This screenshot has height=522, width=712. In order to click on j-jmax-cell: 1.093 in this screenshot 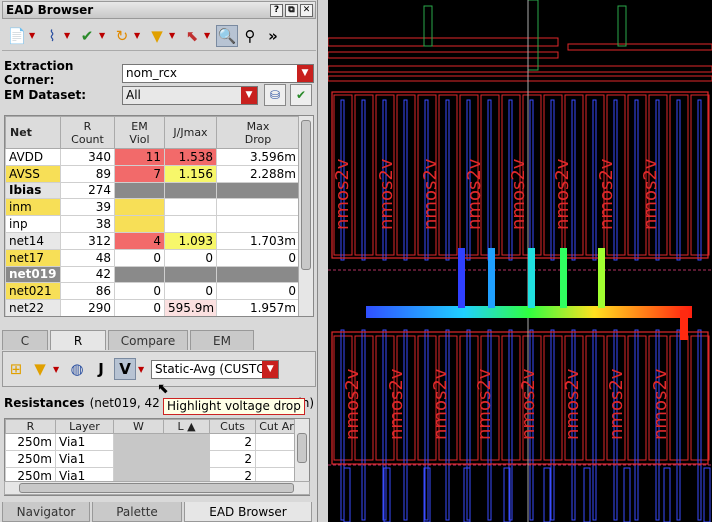, I will do `click(190, 240)`.